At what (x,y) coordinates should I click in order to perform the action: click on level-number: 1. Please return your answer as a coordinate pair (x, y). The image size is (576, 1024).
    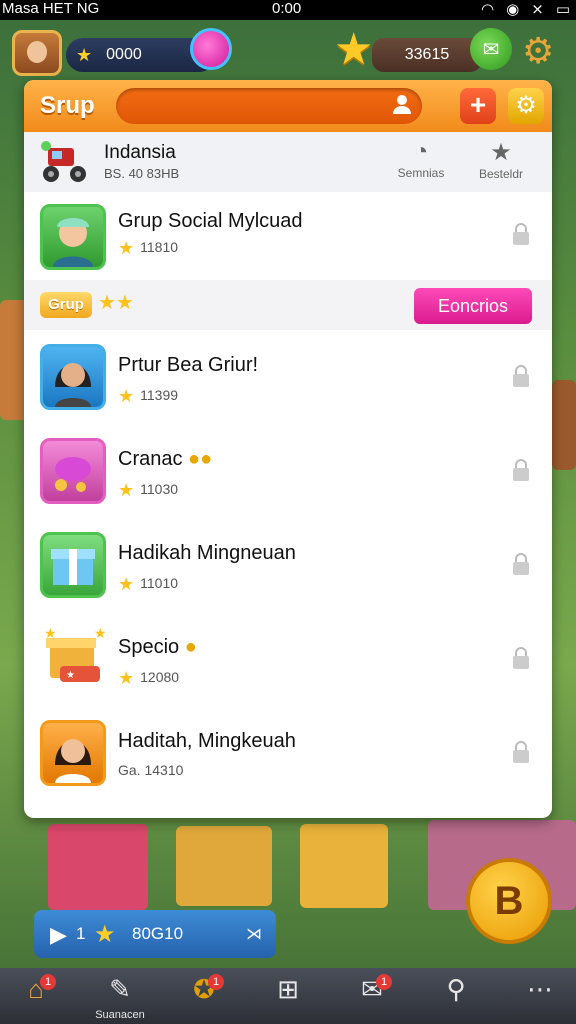
    Looking at the image, I should click on (81, 933).